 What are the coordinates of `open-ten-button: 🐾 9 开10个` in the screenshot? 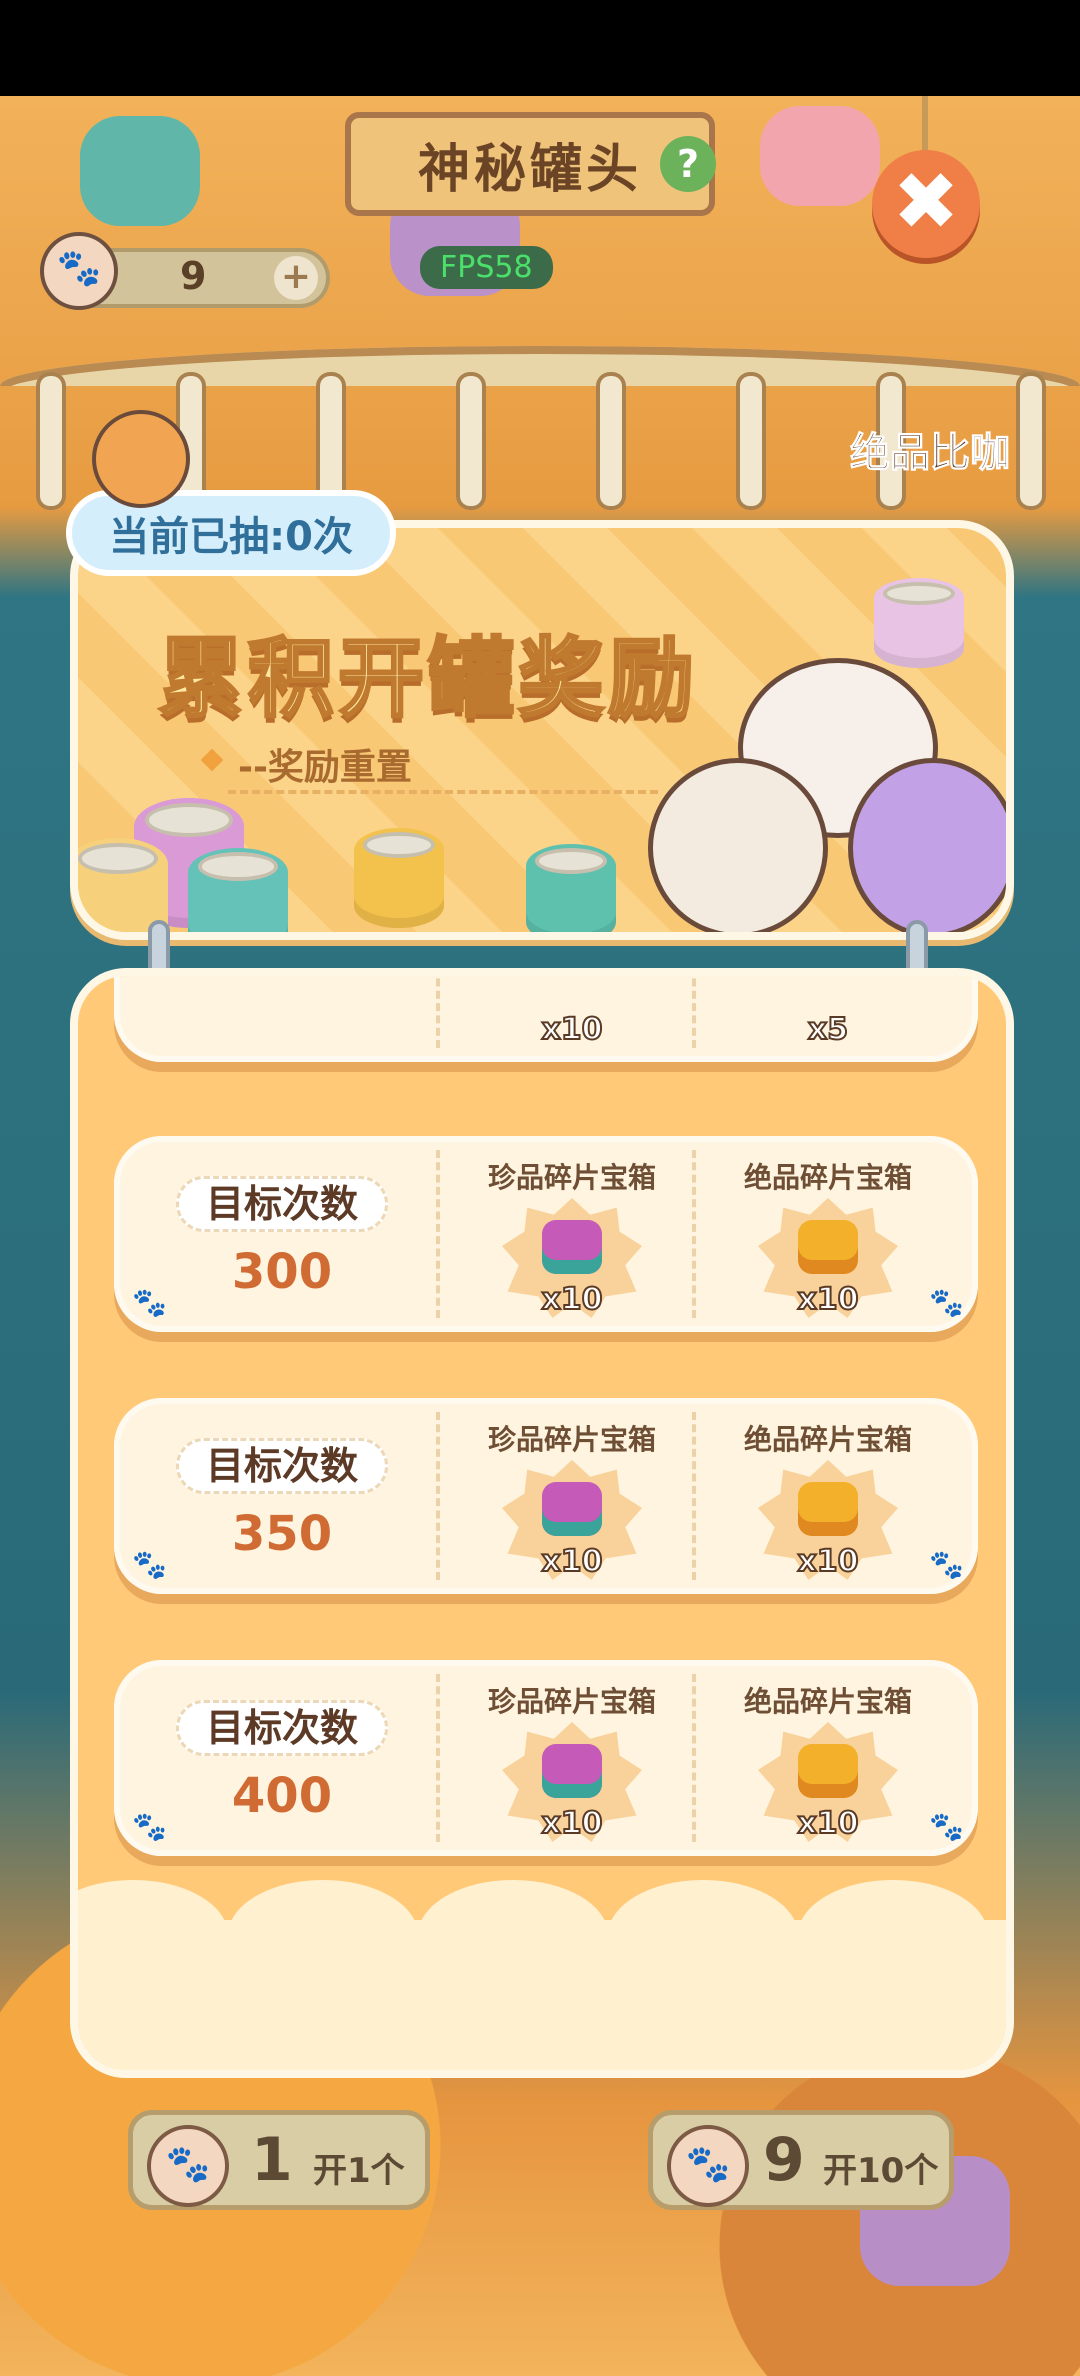 It's located at (801, 2160).